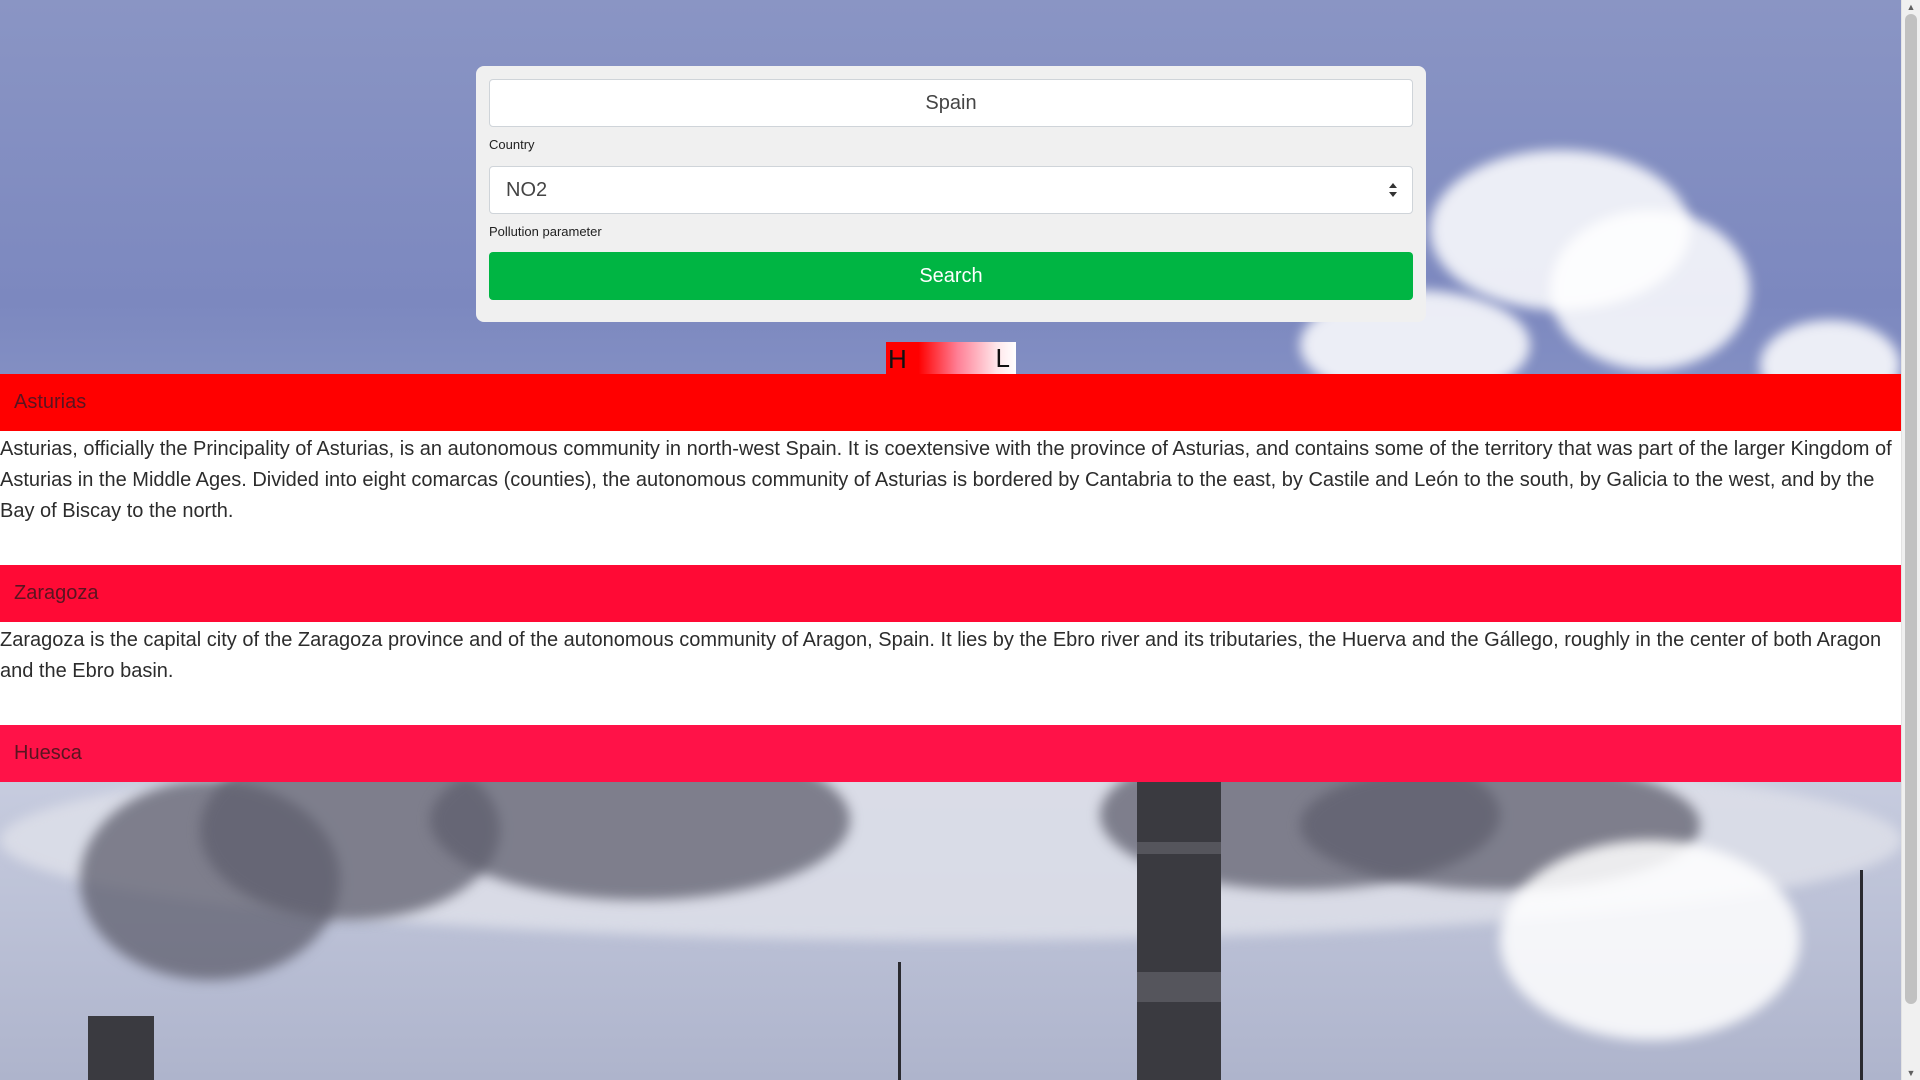  Describe the element at coordinates (1911, 7) in the screenshot. I see `triangle-up-icon: ▲` at that location.